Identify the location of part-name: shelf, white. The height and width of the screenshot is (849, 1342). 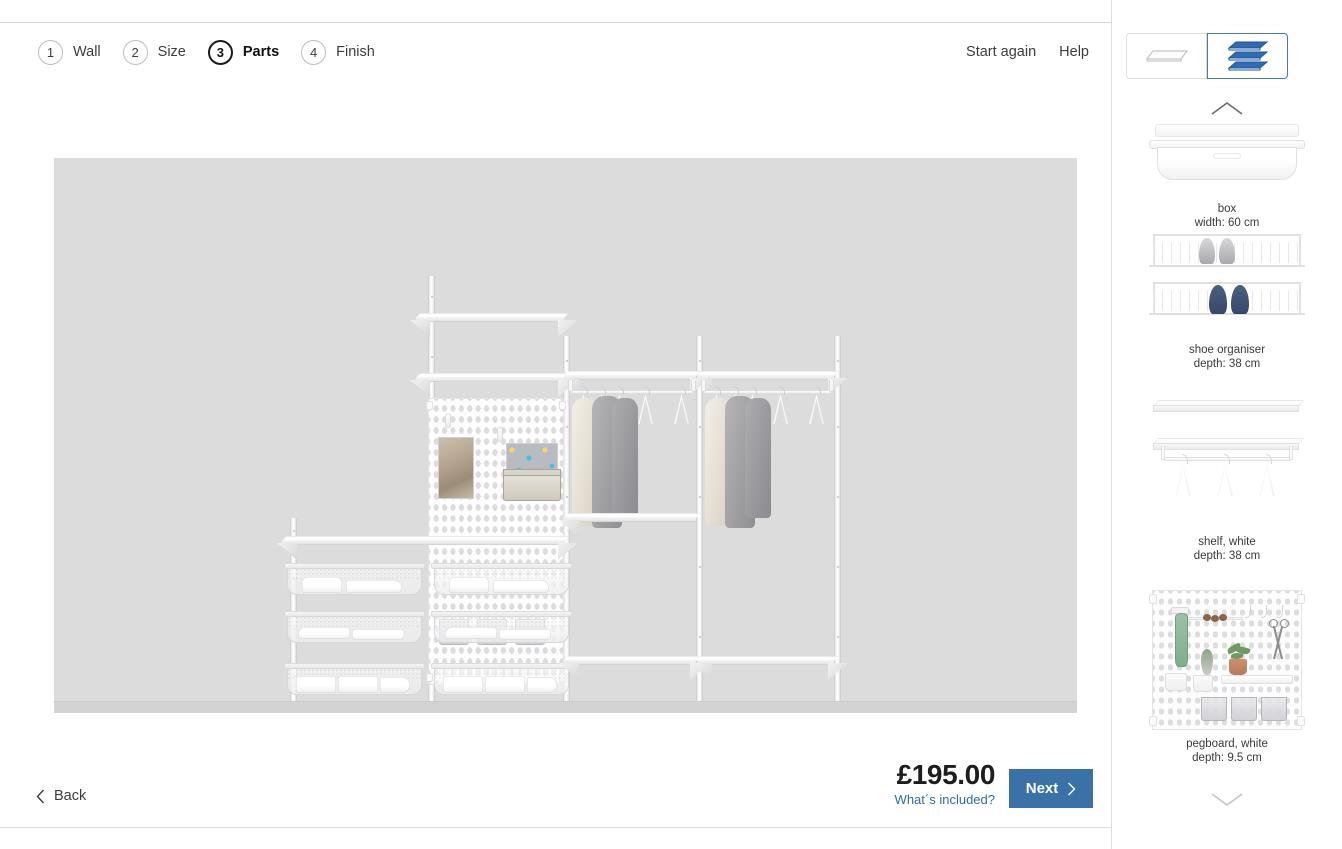
(1227, 542).